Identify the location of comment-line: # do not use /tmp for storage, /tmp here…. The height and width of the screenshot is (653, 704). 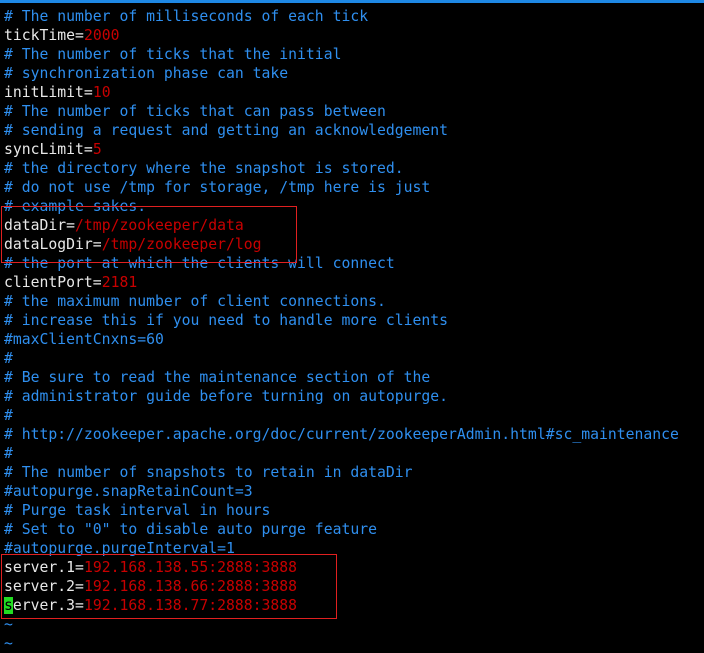
(341, 187).